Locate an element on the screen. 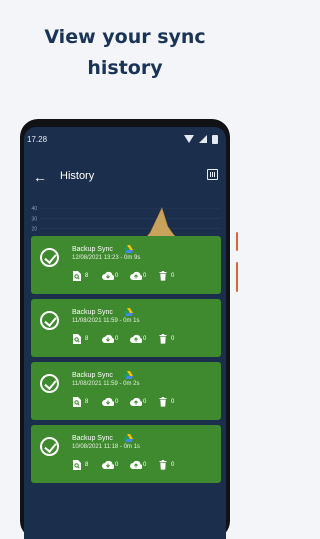 The width and height of the screenshot is (320, 539). history-card-4: Backup Sync 10/08/2021 11:18 - 0m 1s 8 0 is located at coordinates (126, 454).